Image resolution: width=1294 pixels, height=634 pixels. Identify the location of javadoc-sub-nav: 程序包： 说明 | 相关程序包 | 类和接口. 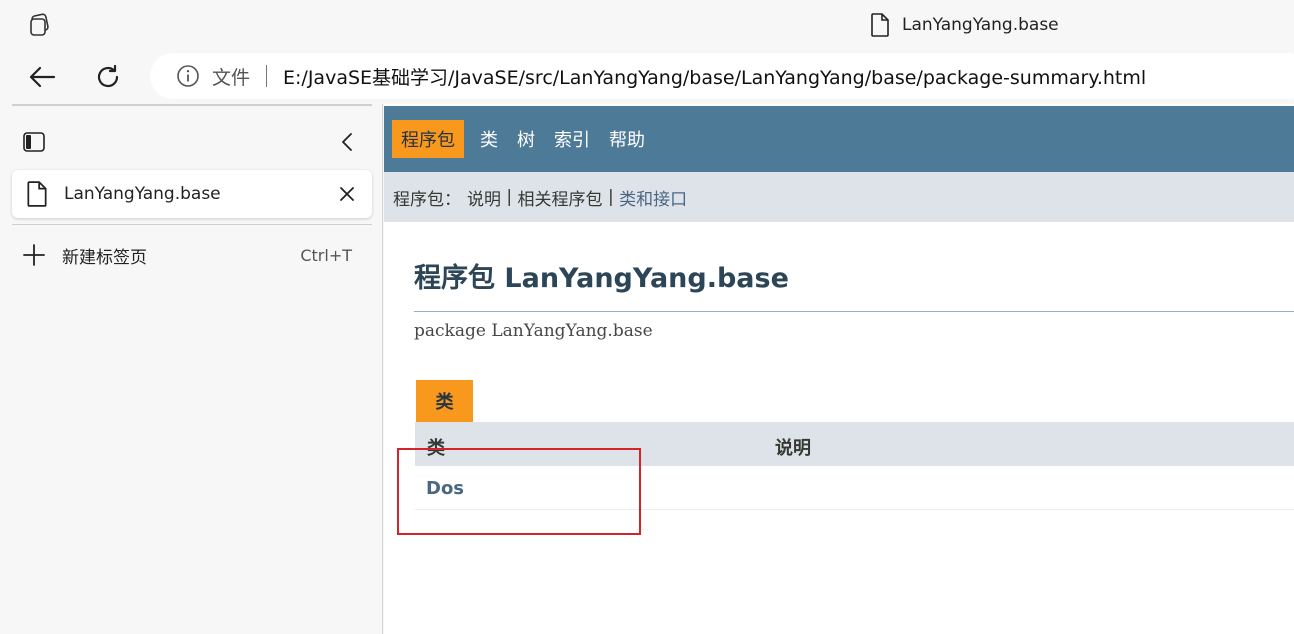
(839, 197).